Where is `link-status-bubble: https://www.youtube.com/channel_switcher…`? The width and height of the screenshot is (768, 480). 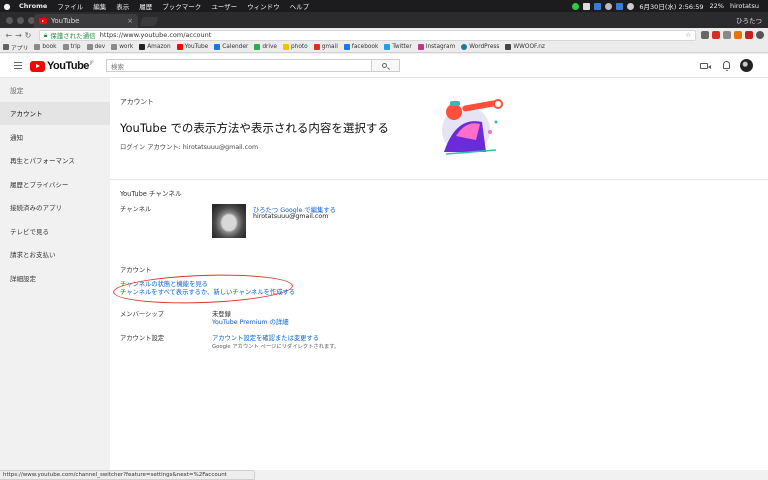 link-status-bubble: https://www.youtube.com/channel_switcher… is located at coordinates (127, 475).